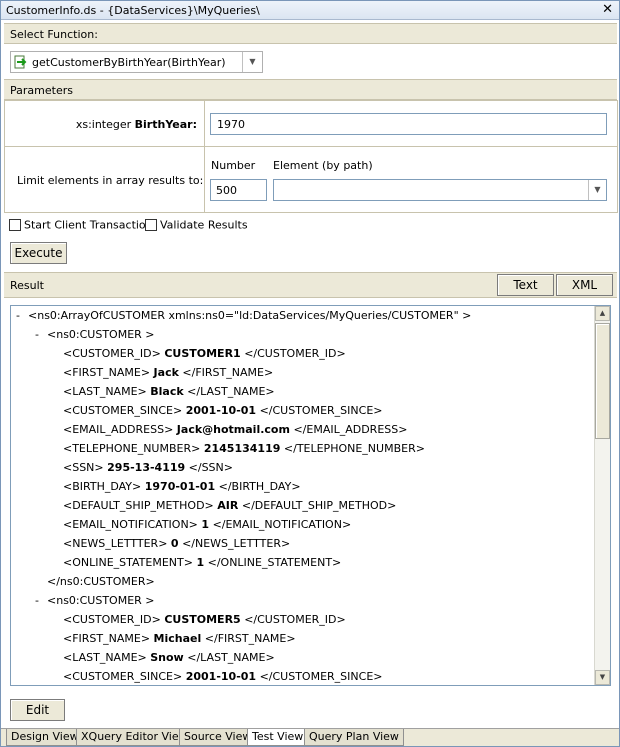 The width and height of the screenshot is (620, 747). What do you see at coordinates (130, 524) in the screenshot?
I see `xml-open-tag: <EMAIL_NOTIFICATION>` at bounding box center [130, 524].